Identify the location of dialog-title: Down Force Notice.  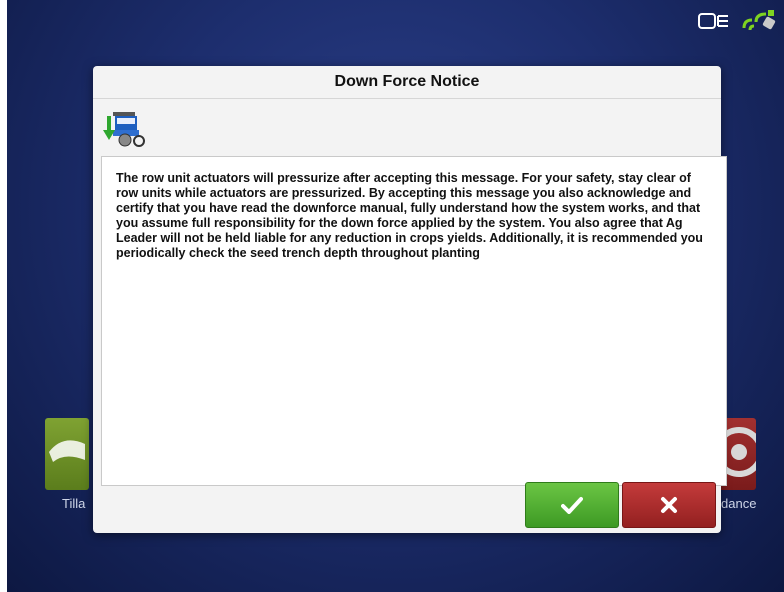
(407, 82).